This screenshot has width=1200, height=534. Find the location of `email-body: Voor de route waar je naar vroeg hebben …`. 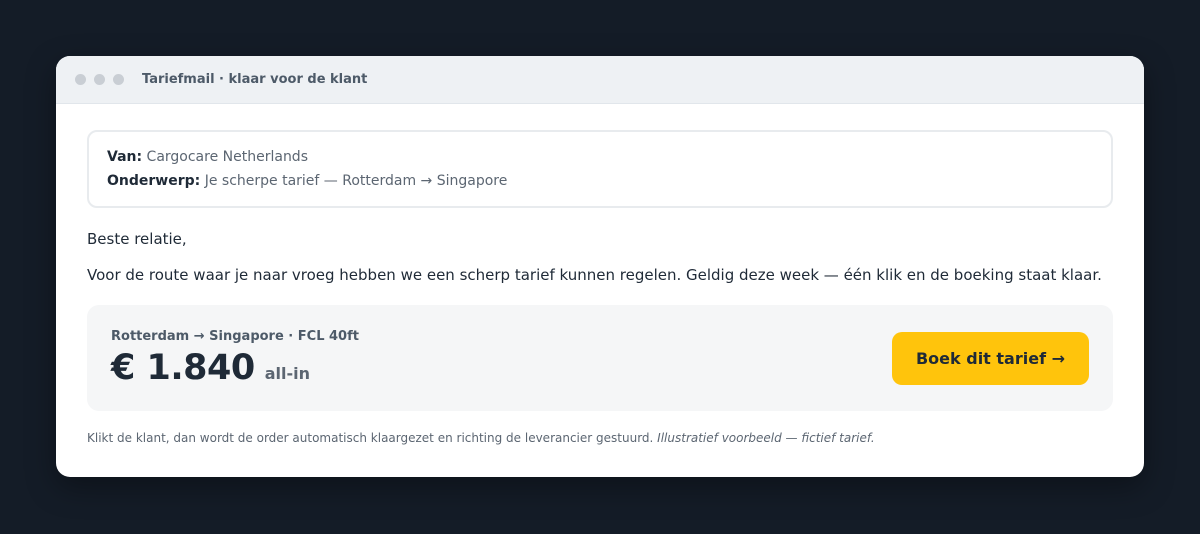

email-body: Voor de route waar je naar vroeg hebben … is located at coordinates (594, 275).